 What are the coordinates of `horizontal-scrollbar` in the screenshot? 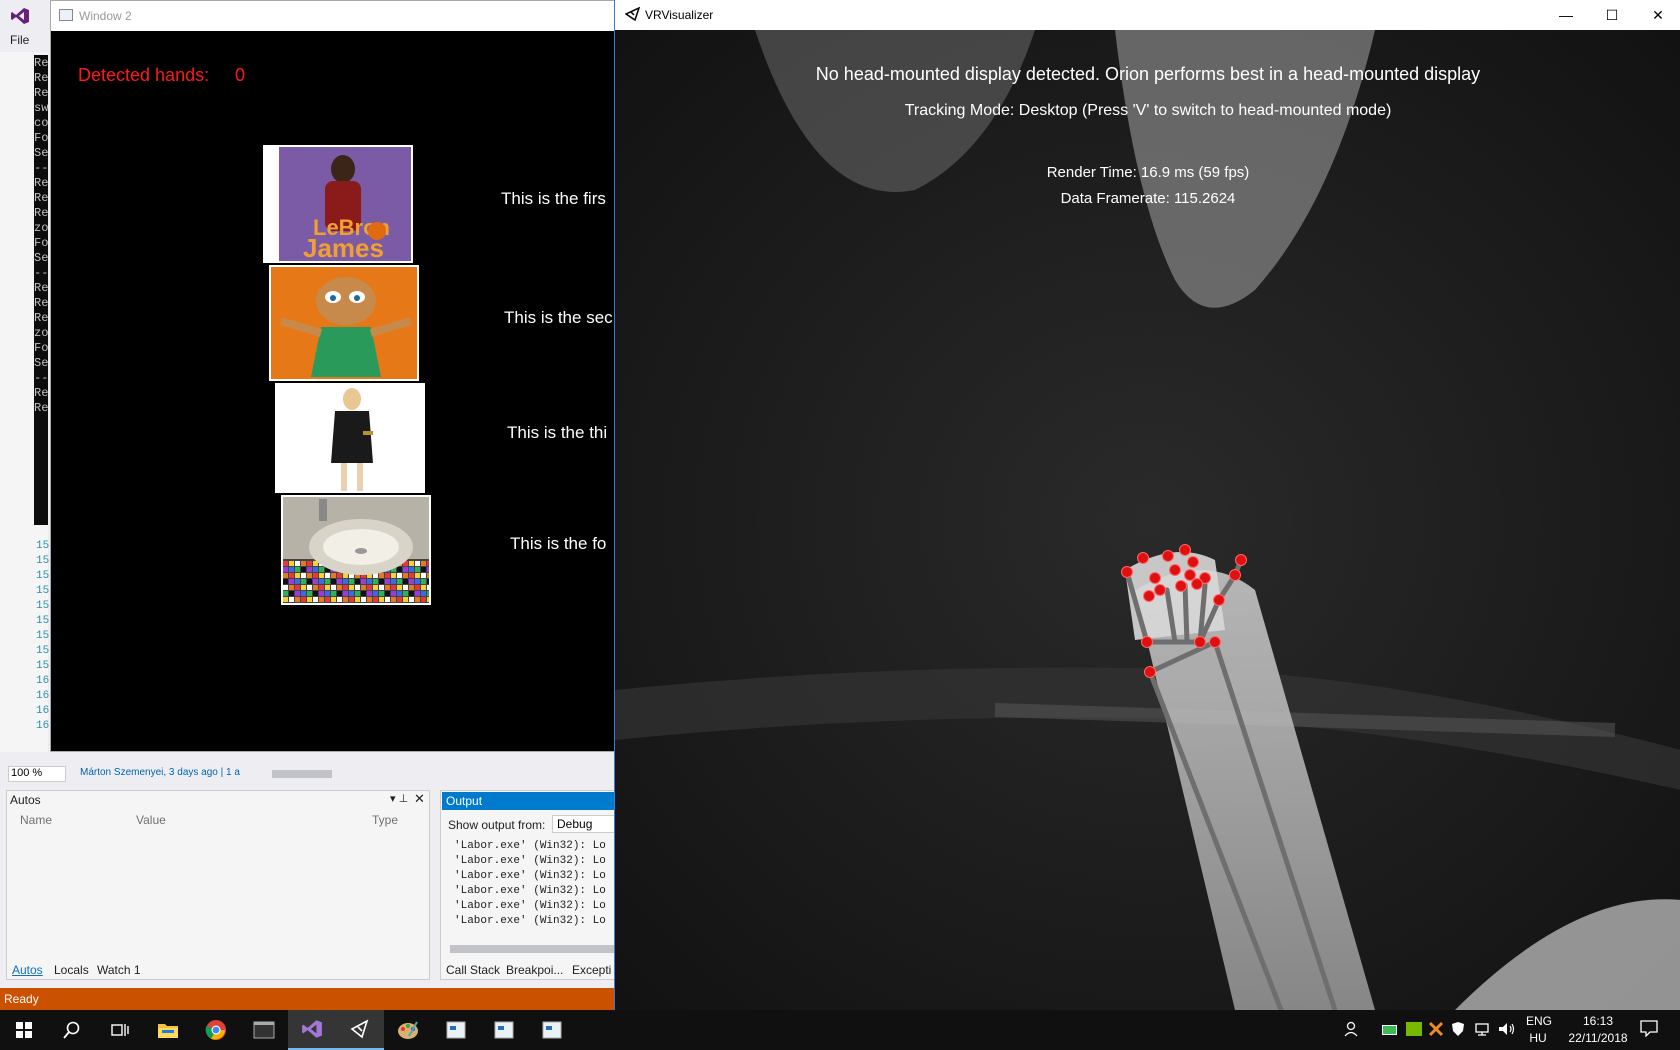 It's located at (302, 774).